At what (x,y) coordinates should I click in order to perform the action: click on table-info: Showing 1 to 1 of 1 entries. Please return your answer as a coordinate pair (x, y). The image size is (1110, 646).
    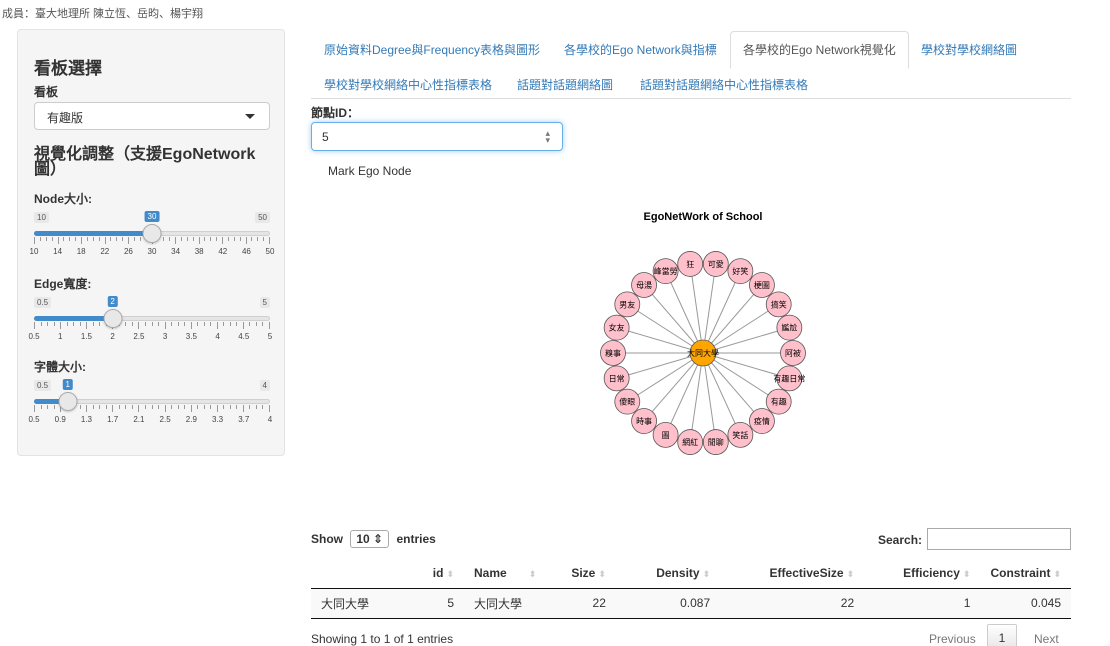
    Looking at the image, I should click on (382, 639).